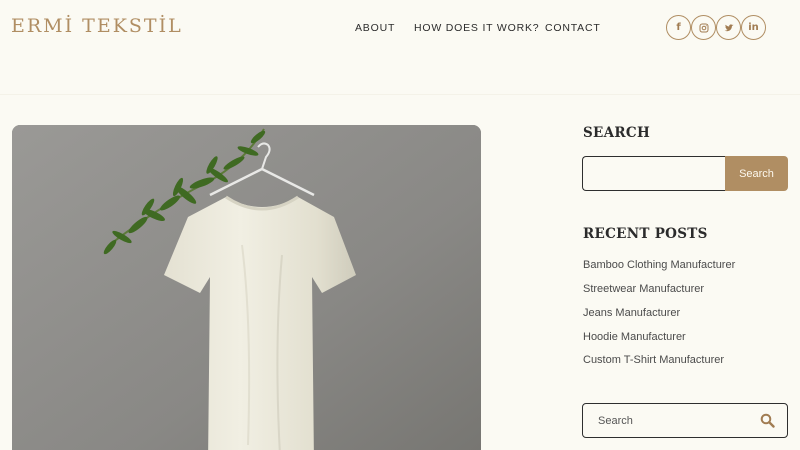  I want to click on search-input-secondary, so click(668, 420).